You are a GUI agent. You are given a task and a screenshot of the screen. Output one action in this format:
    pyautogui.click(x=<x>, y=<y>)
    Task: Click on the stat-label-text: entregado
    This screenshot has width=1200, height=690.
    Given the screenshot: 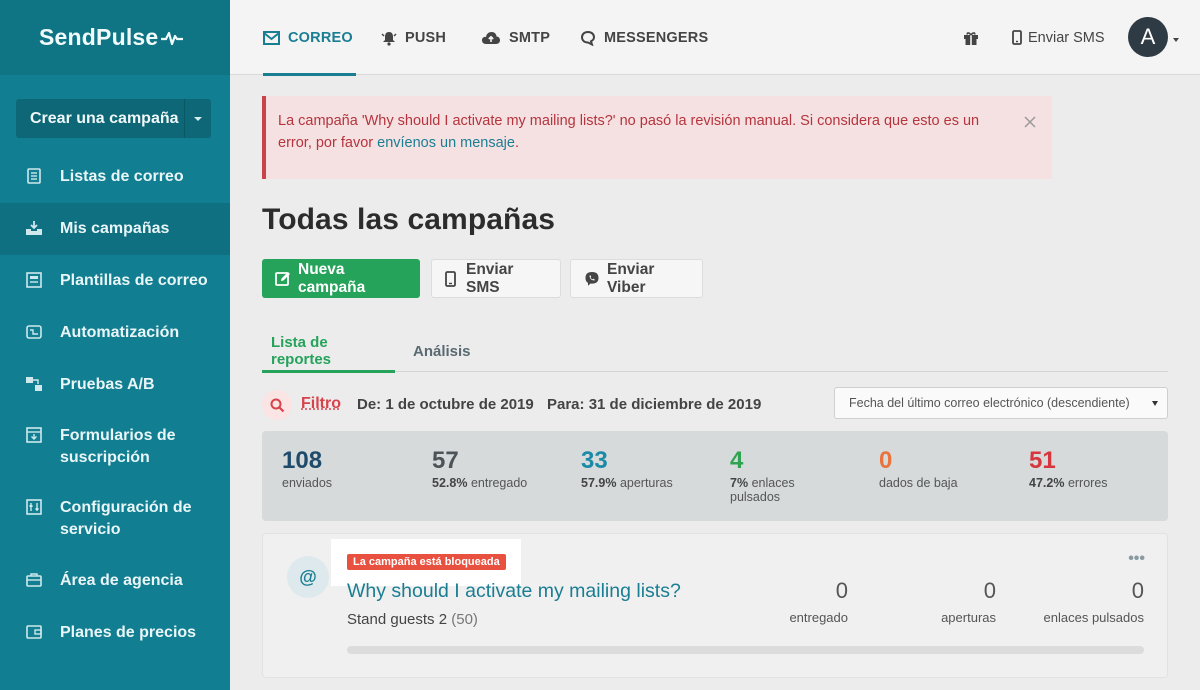 What is the action you would take?
    pyautogui.click(x=499, y=483)
    